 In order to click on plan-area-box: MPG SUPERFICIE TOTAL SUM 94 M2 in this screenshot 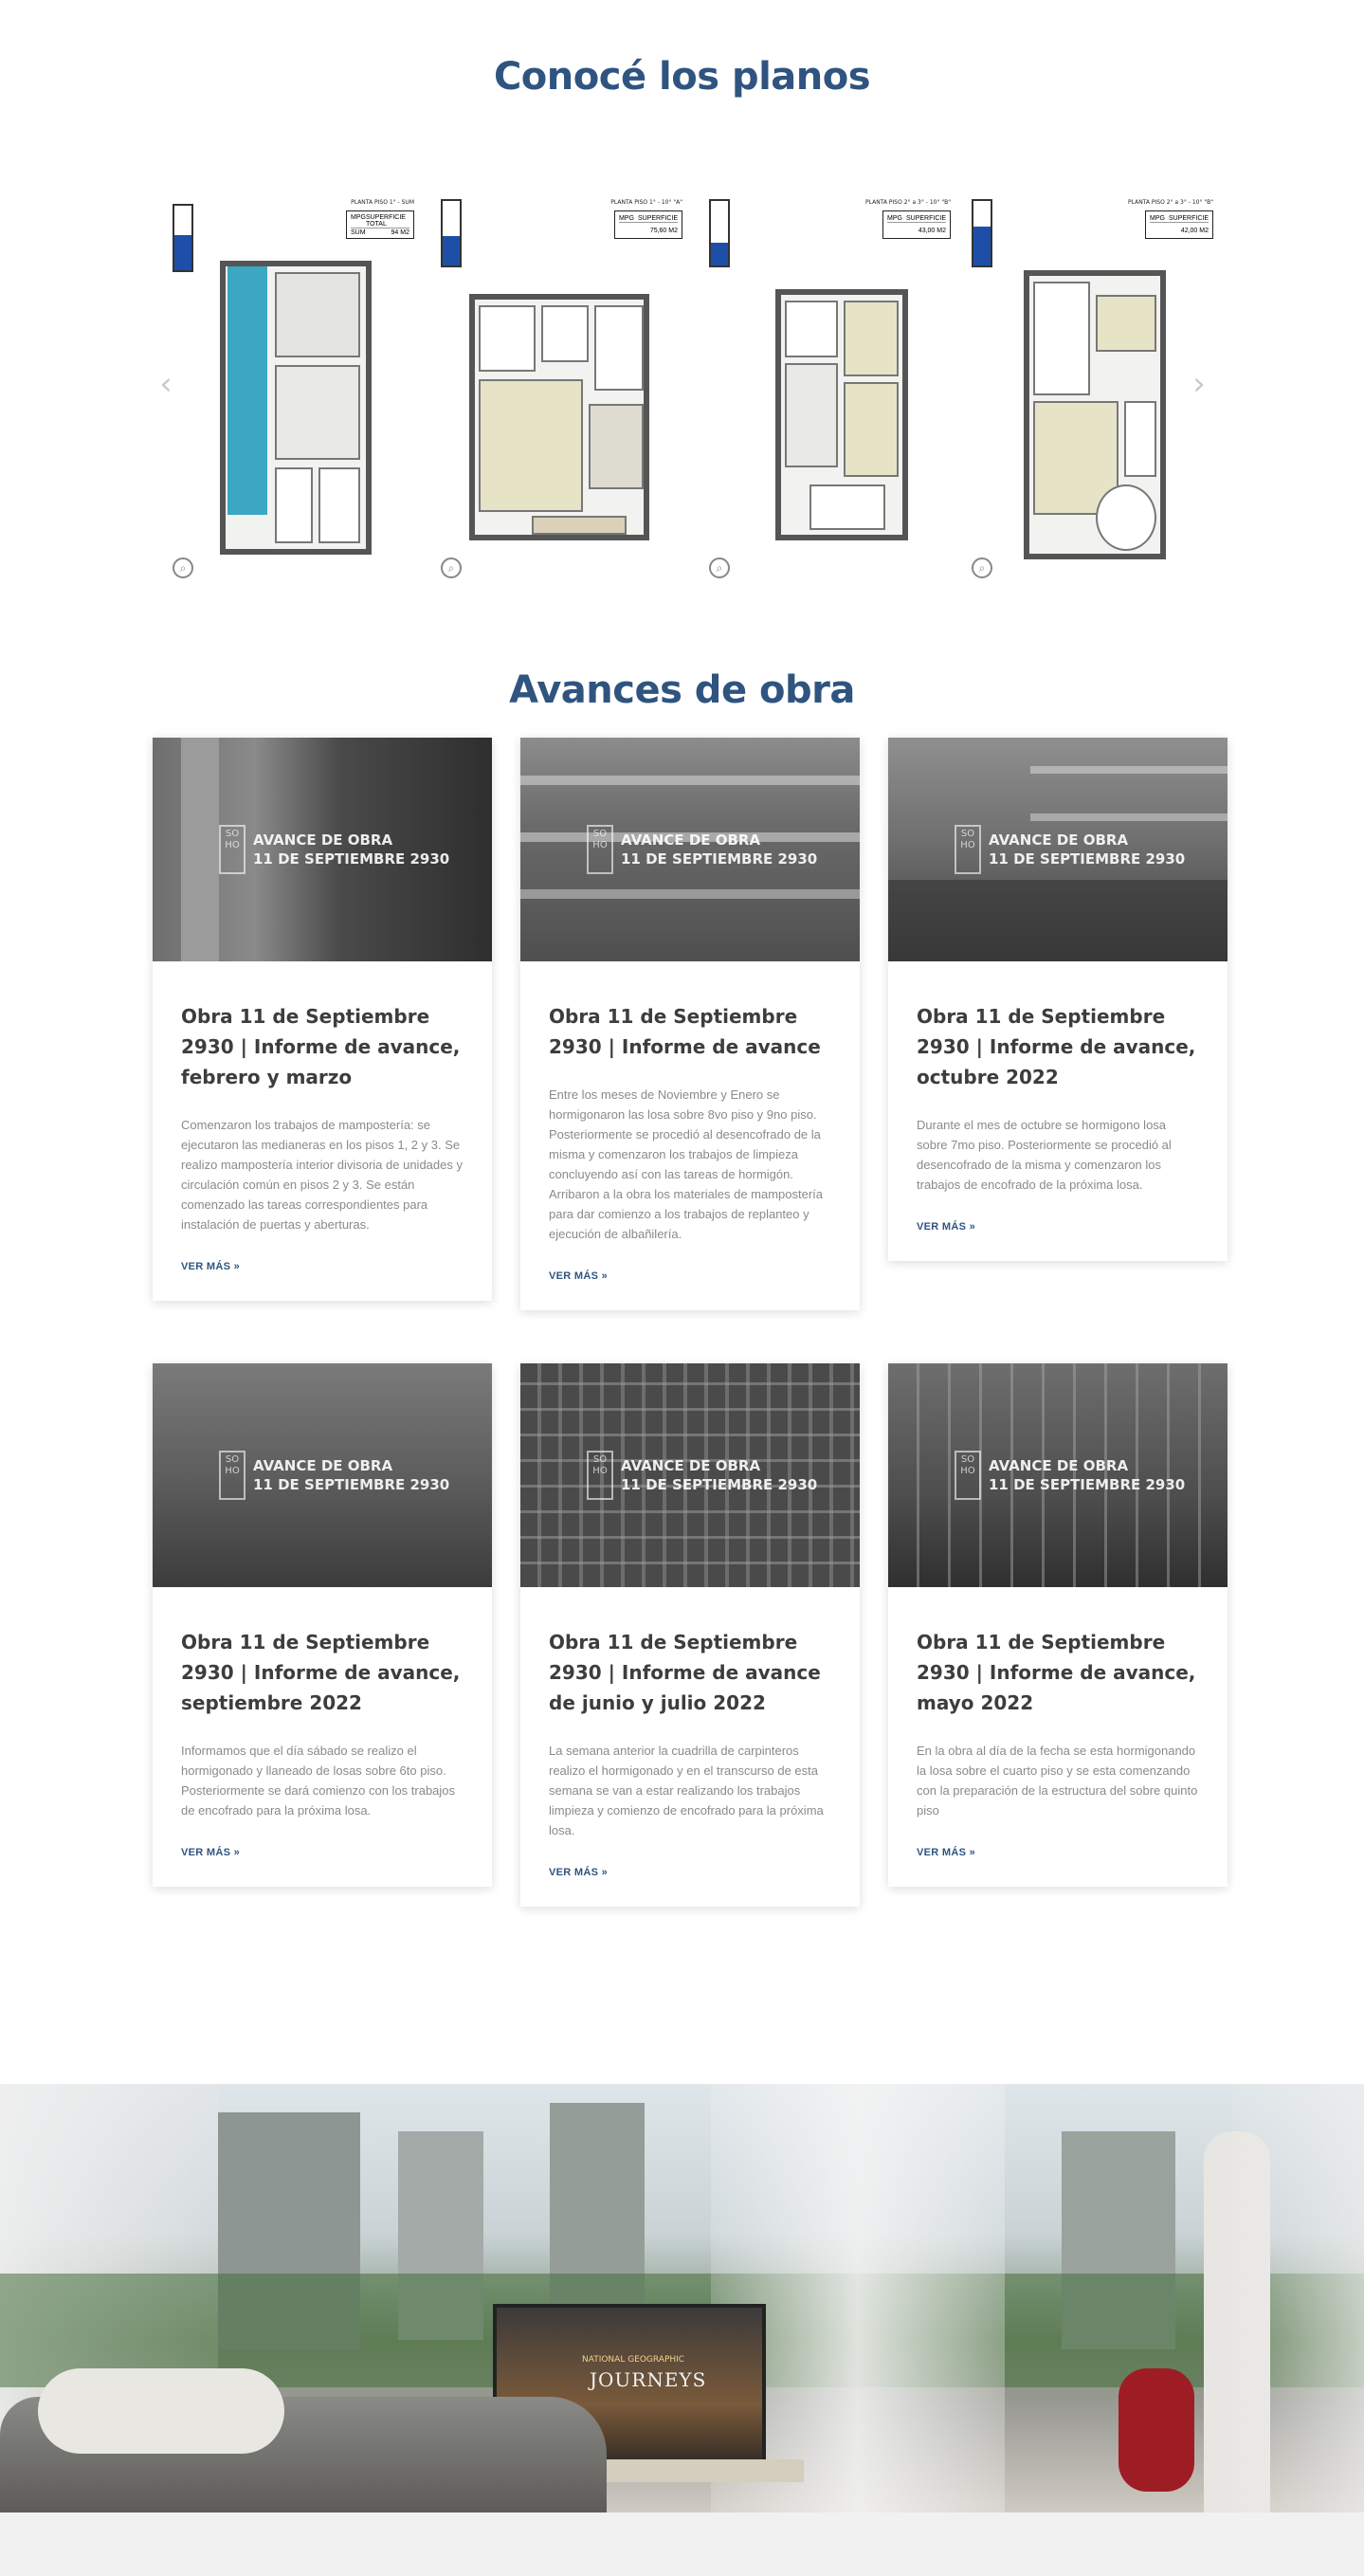, I will do `click(380, 224)`.